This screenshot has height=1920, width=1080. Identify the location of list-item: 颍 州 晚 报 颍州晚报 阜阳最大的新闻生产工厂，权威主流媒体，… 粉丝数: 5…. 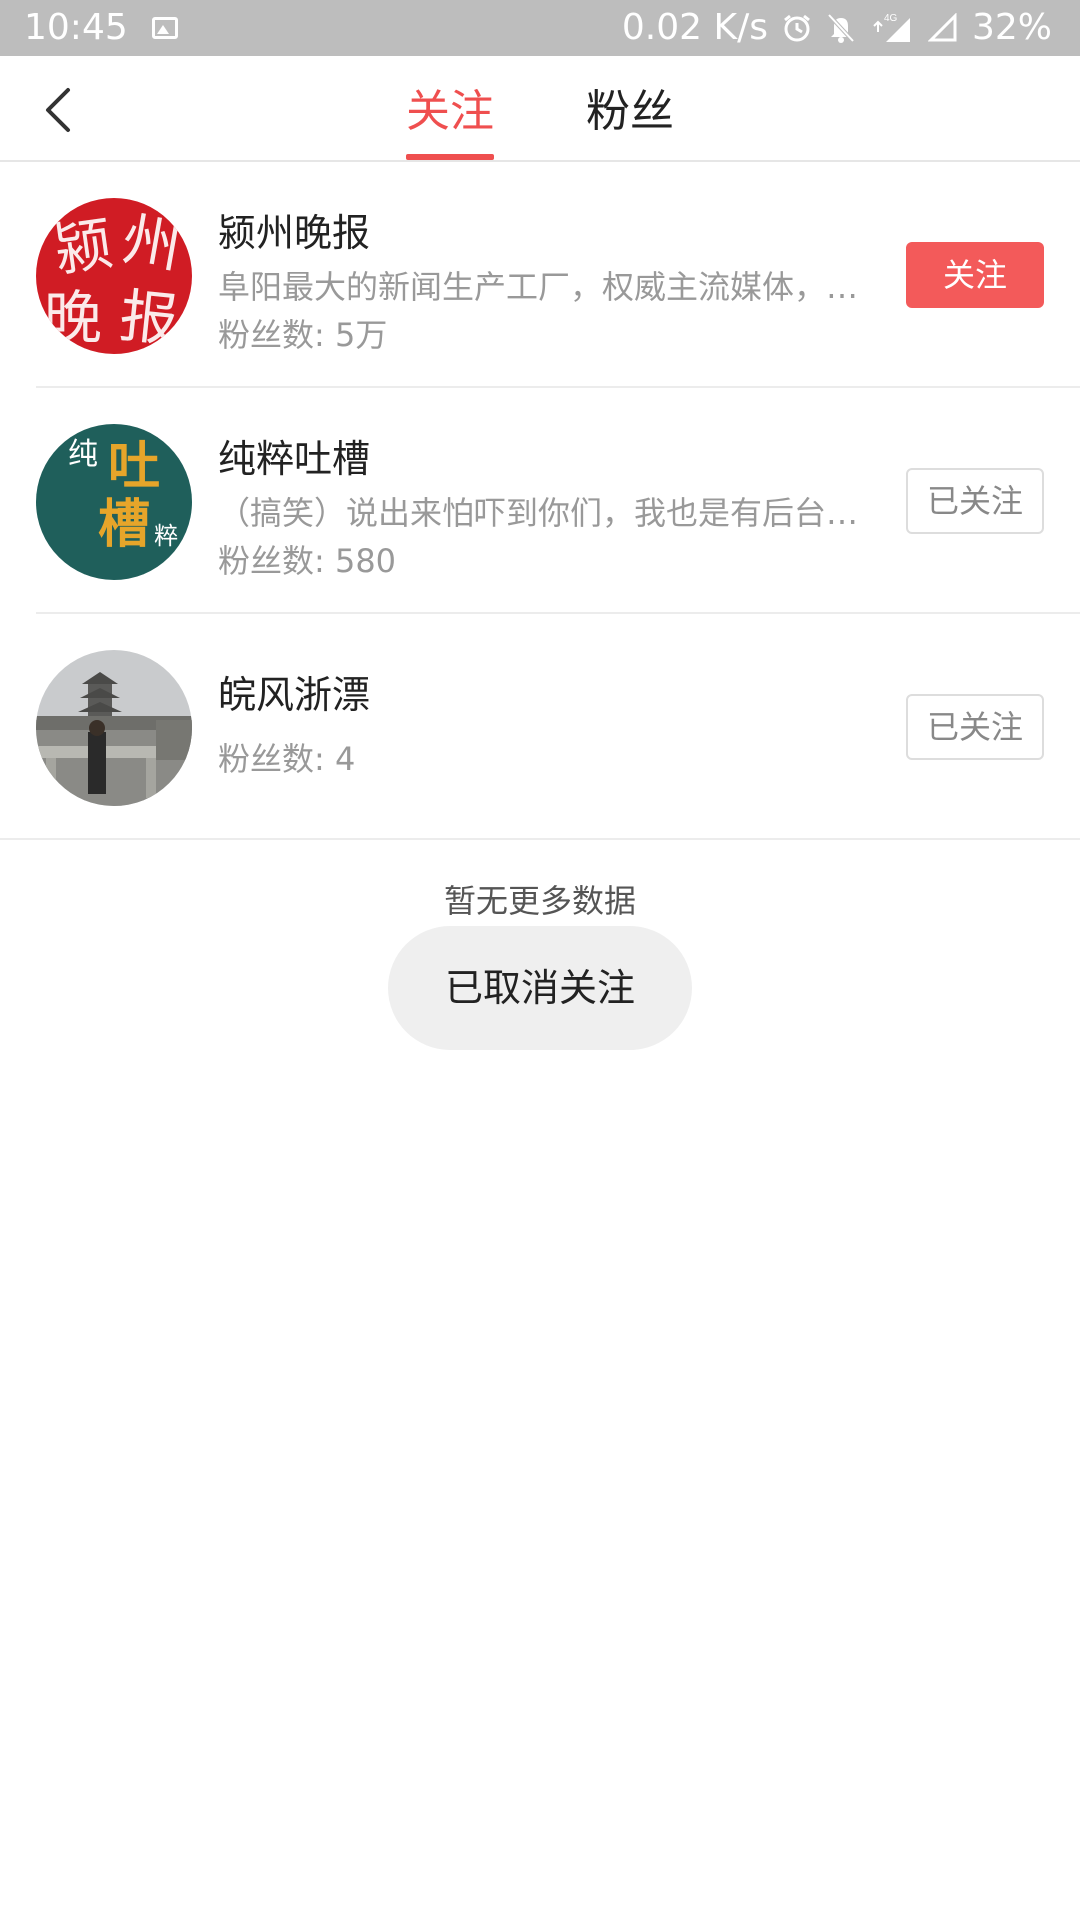
(540, 275).